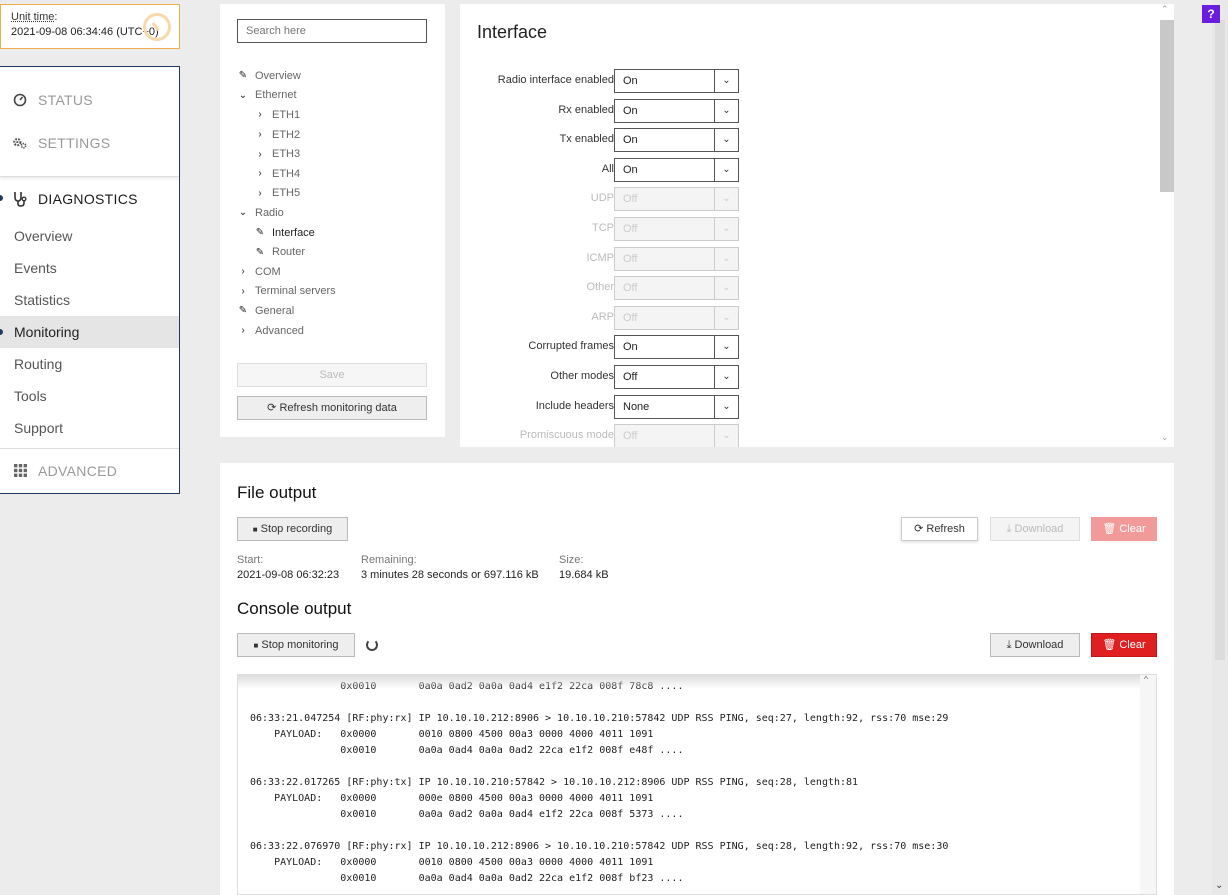 The image size is (1228, 895). Describe the element at coordinates (1035, 529) in the screenshot. I see `file-download-button: ⤓ Download` at that location.